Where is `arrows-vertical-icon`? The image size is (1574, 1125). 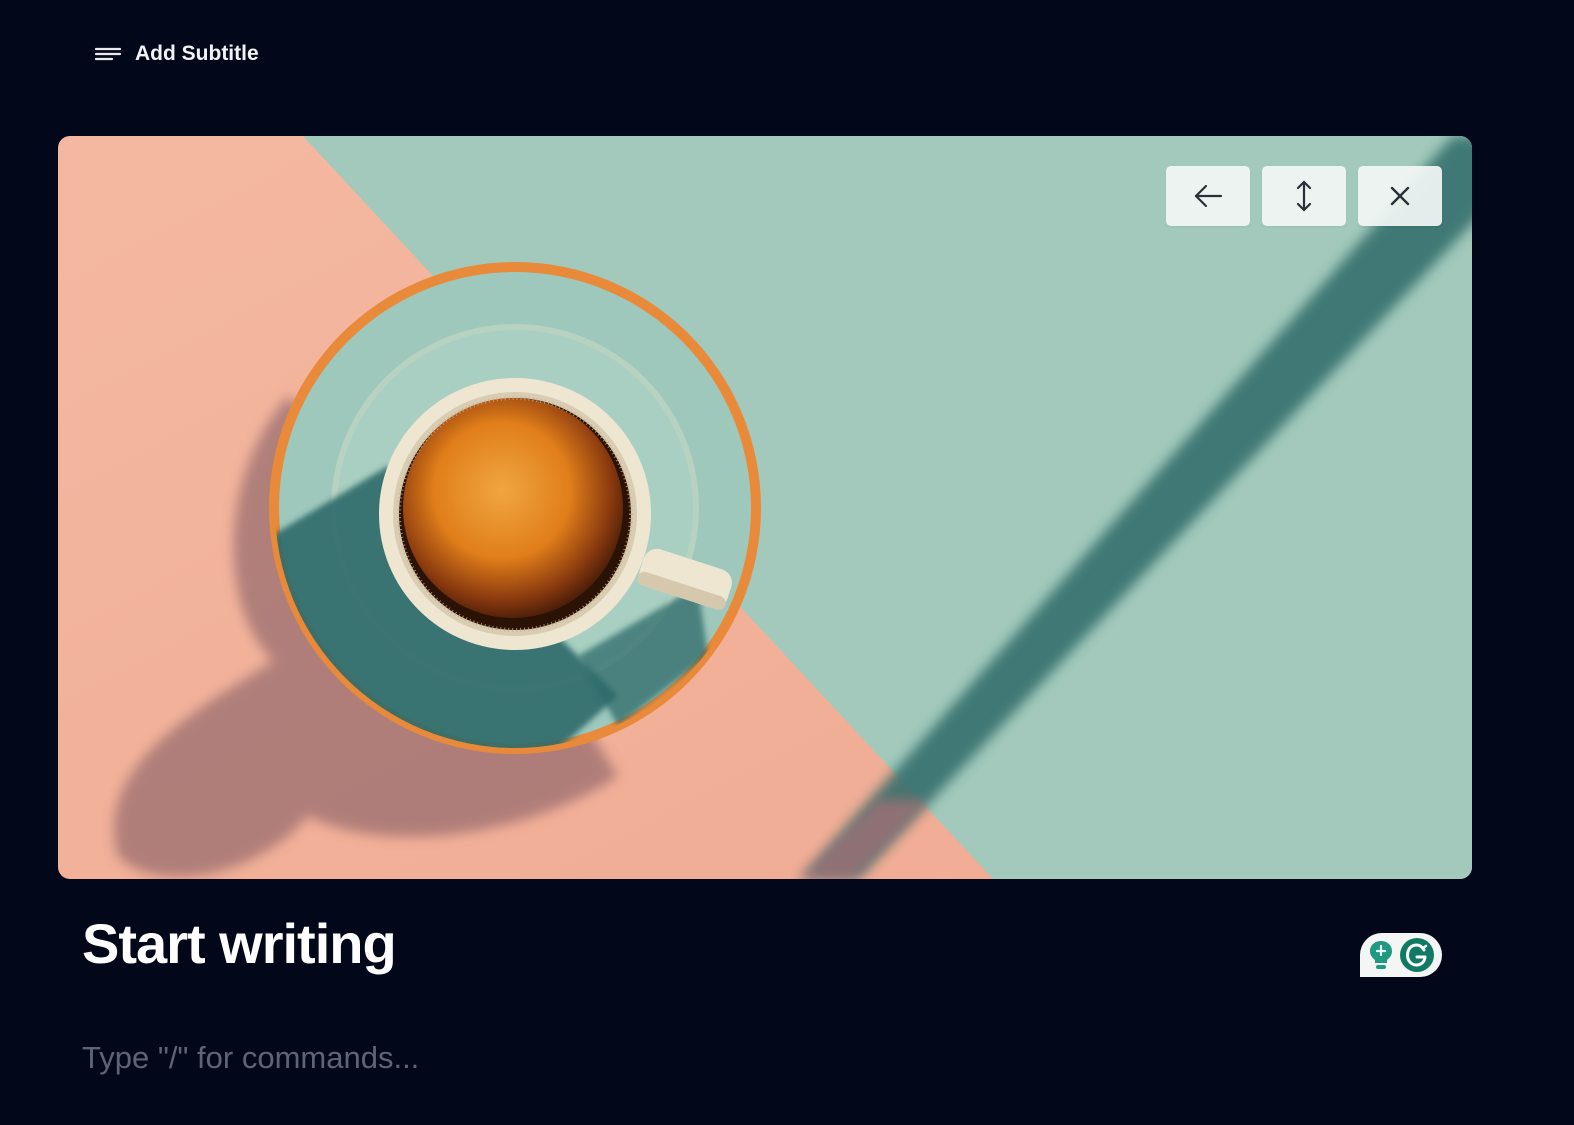
arrows-vertical-icon is located at coordinates (1304, 196).